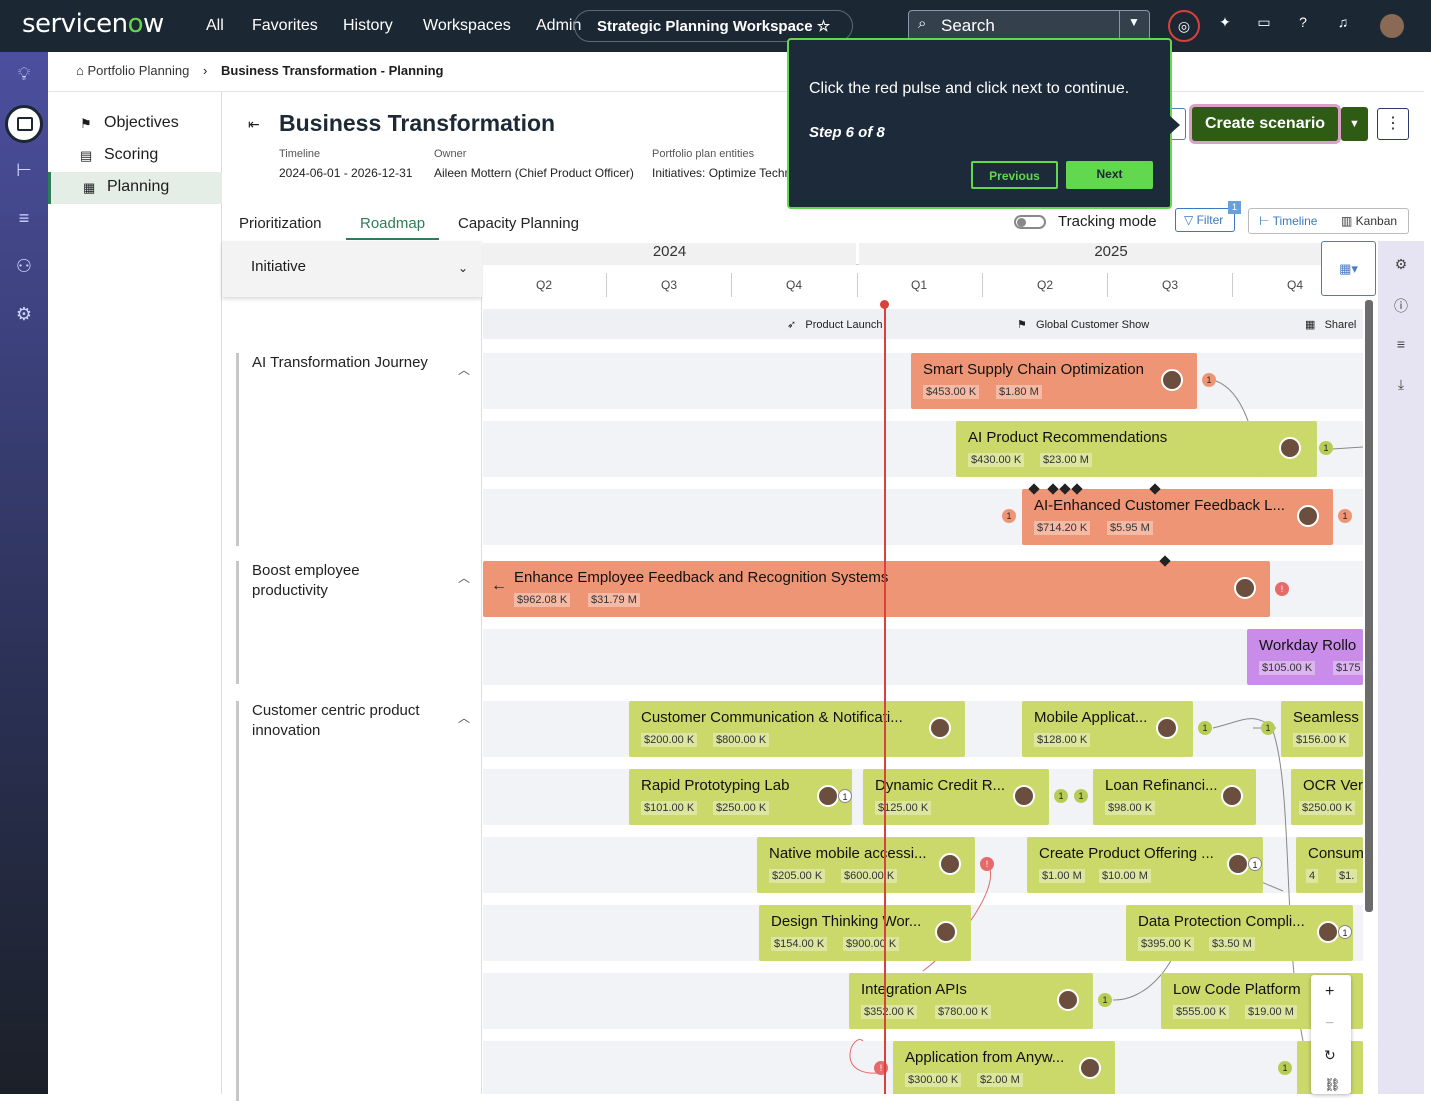 Image resolution: width=1431 pixels, height=1101 pixels. I want to click on workspace-title: Strategic Planning Workspace, so click(705, 26).